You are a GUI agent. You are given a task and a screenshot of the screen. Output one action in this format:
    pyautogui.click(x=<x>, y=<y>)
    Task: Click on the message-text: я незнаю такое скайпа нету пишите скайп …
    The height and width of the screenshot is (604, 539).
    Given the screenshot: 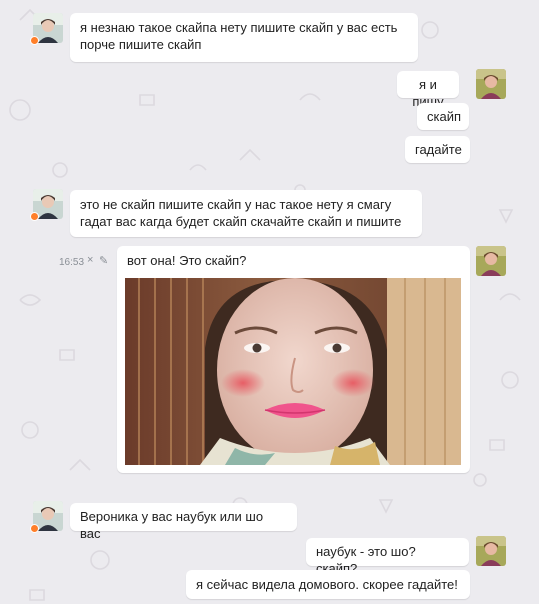 What is the action you would take?
    pyautogui.click(x=239, y=36)
    